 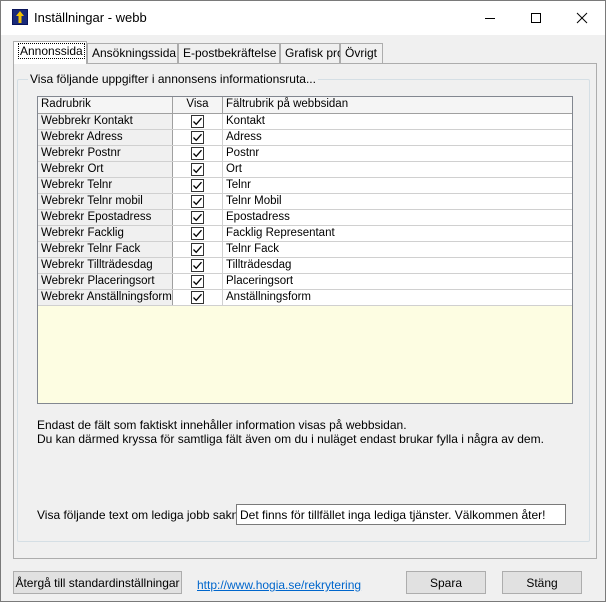 I want to click on row-rubrik-cell: Webrekr Telnr, so click(x=105, y=185).